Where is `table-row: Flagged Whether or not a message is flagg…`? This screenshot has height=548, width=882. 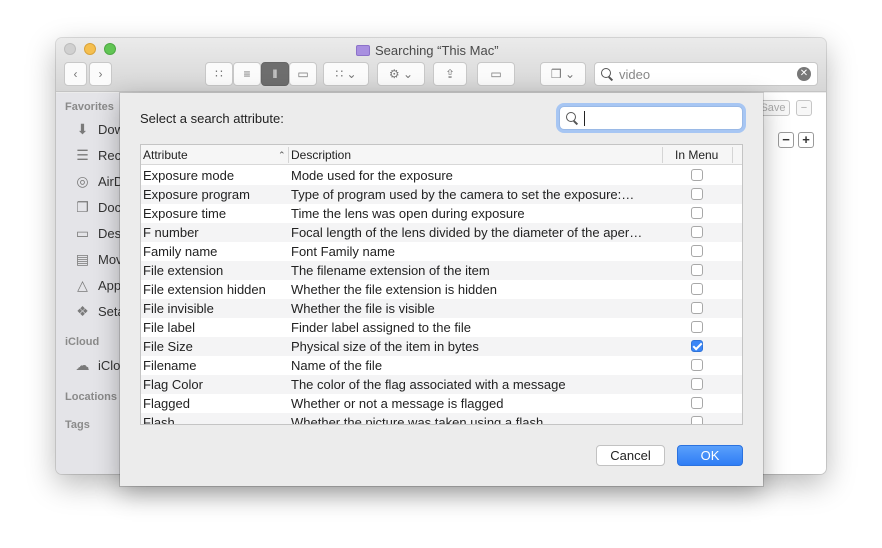 table-row: Flagged Whether or not a message is flagg… is located at coordinates (441, 403).